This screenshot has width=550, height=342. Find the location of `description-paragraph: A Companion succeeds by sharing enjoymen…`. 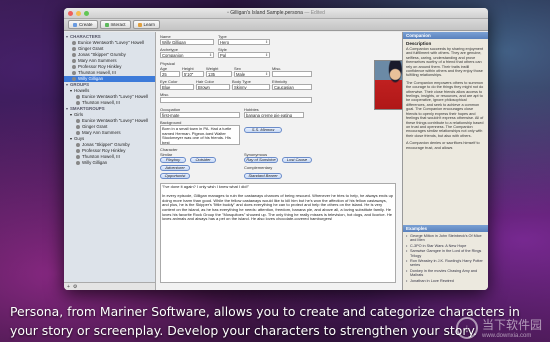

description-paragraph: A Companion succeeds by sharing enjoymen… is located at coordinates (445, 62).